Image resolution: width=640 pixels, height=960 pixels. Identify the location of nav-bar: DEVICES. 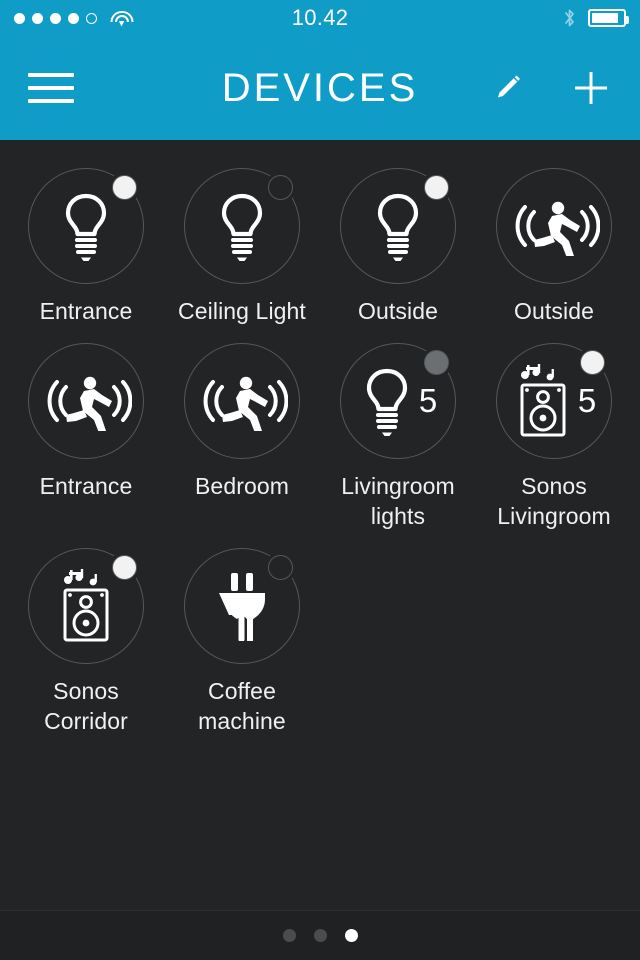
(320, 88).